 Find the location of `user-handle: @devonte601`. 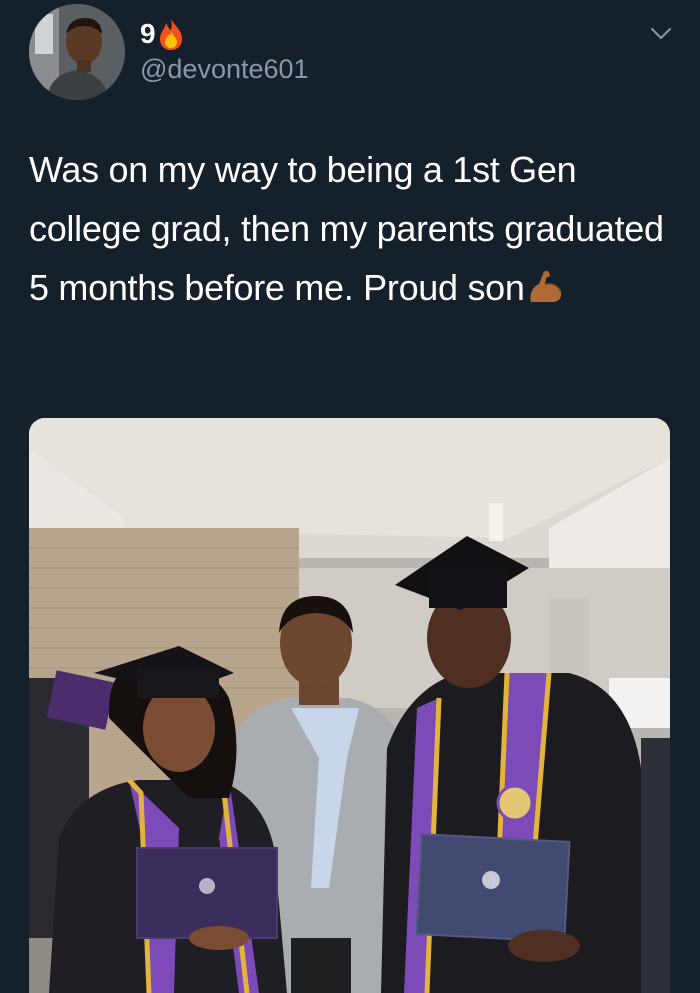

user-handle: @devonte601 is located at coordinates (224, 69).